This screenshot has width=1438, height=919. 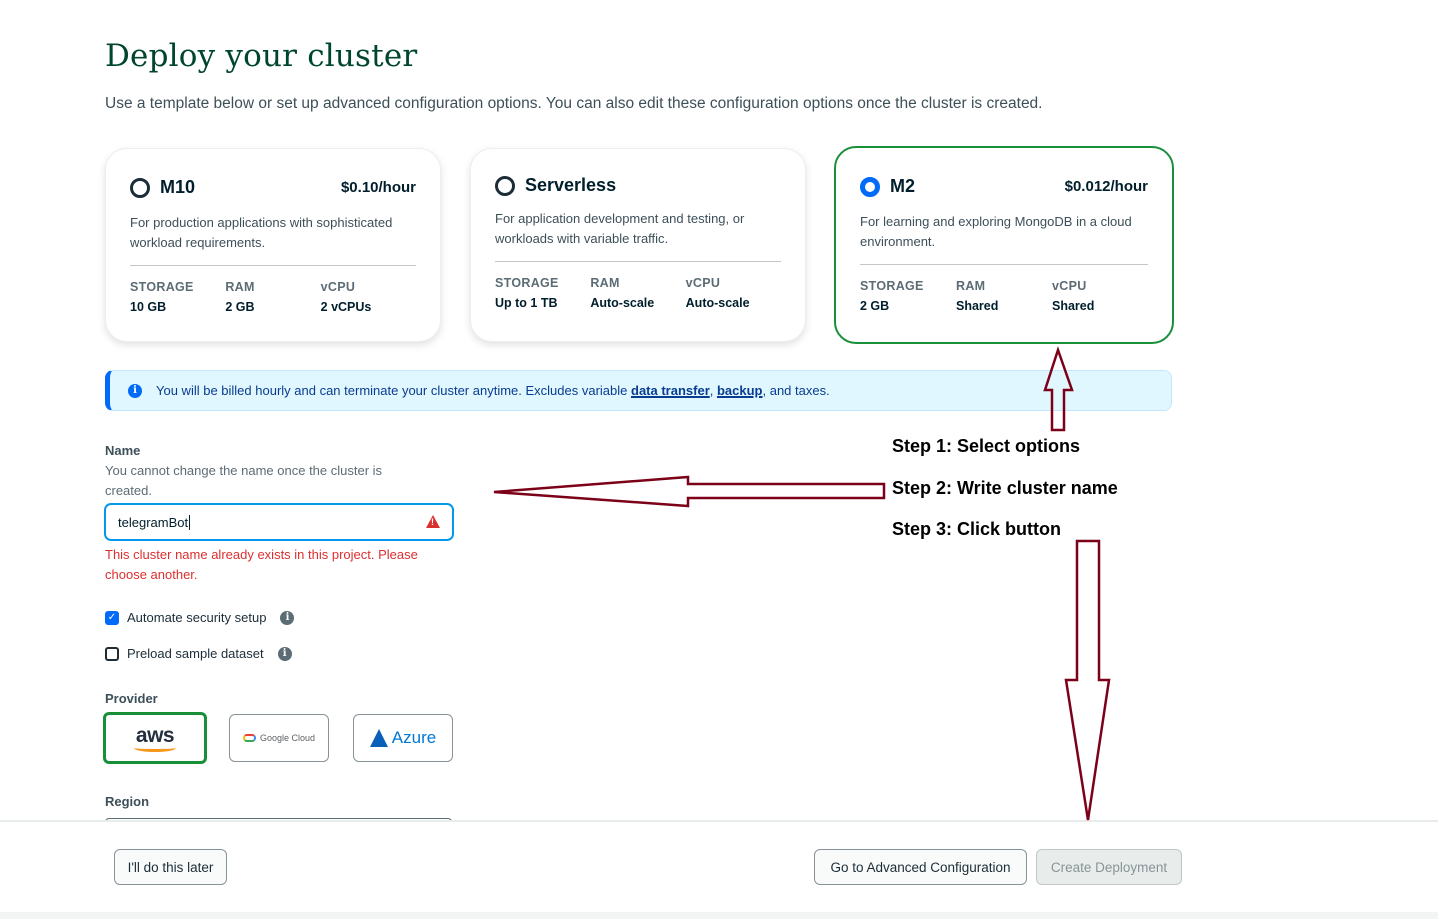 What do you see at coordinates (170, 867) in the screenshot?
I see `do-this-later-button: I'll do this later` at bounding box center [170, 867].